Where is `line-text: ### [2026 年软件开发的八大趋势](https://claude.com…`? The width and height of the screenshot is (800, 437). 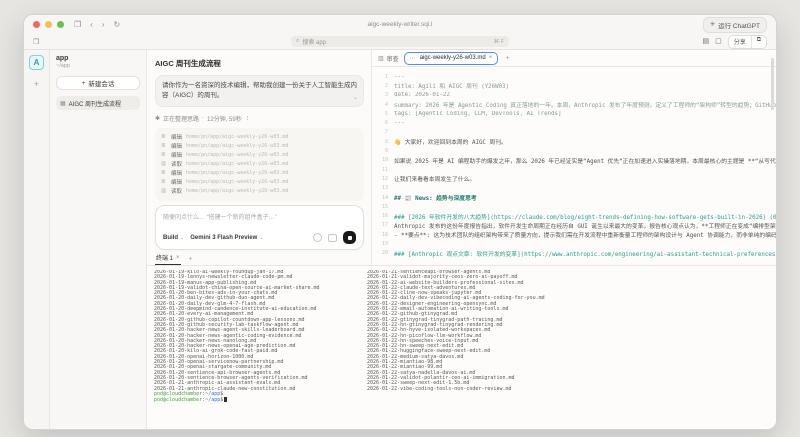 line-text: ### [2026 年软件开发的八大趋势](https://claude.com… is located at coordinates (585, 217).